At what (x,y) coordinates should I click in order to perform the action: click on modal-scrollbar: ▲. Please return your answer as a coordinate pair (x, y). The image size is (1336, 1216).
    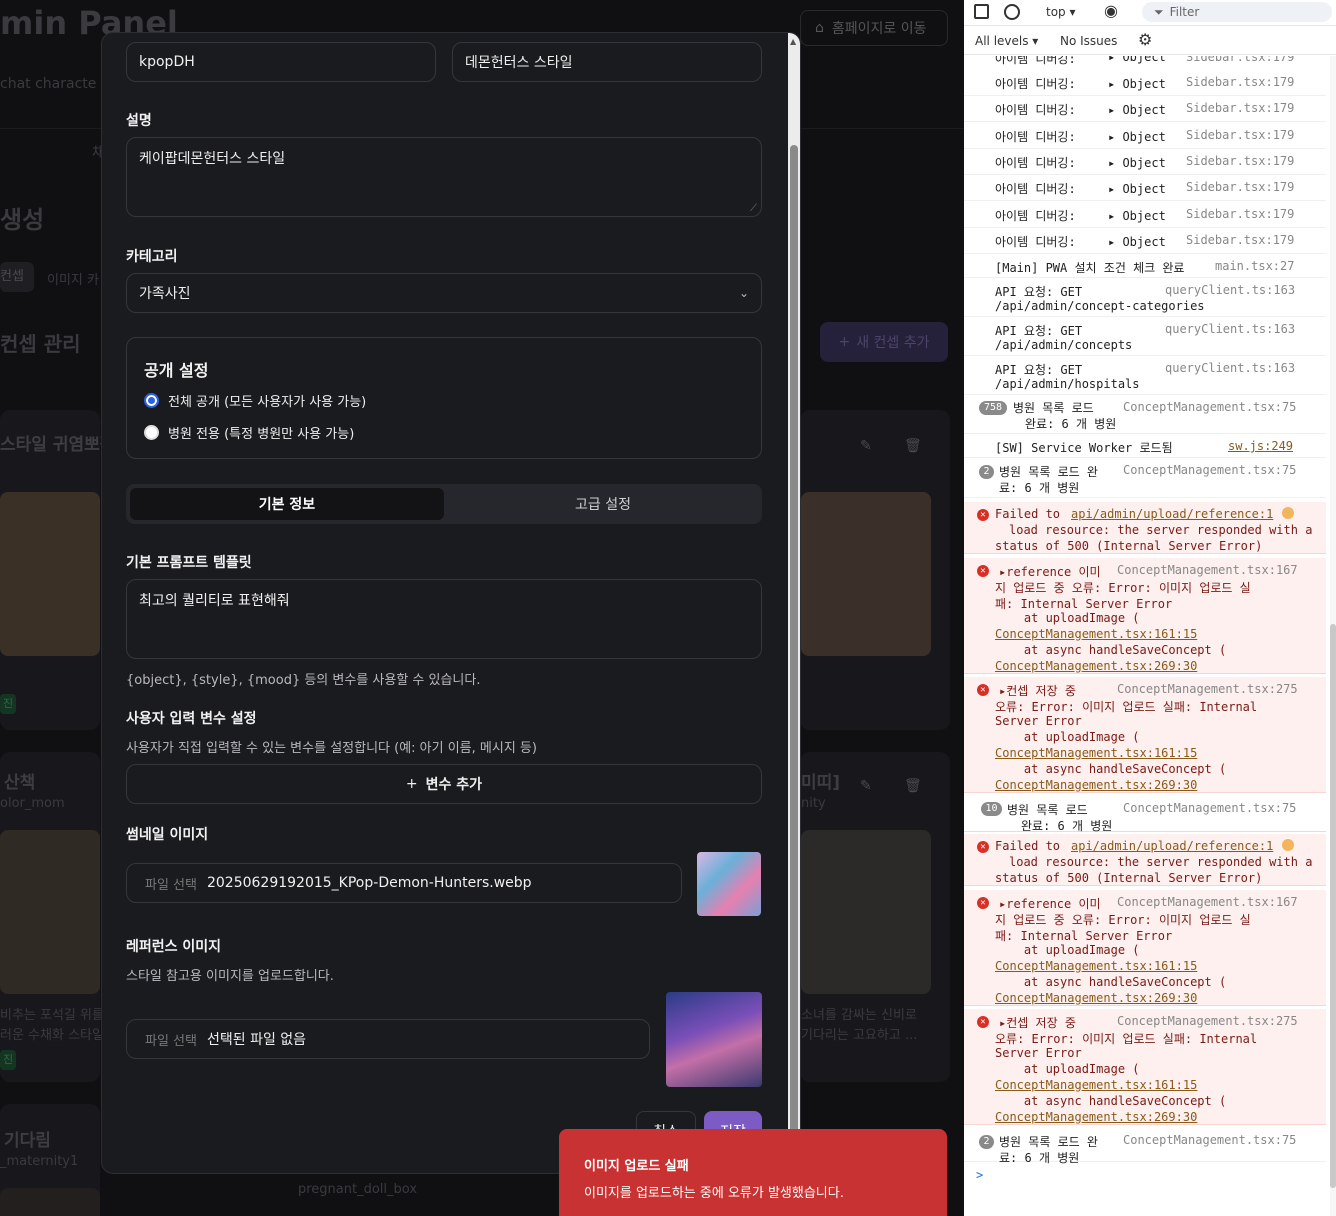
    Looking at the image, I should click on (794, 603).